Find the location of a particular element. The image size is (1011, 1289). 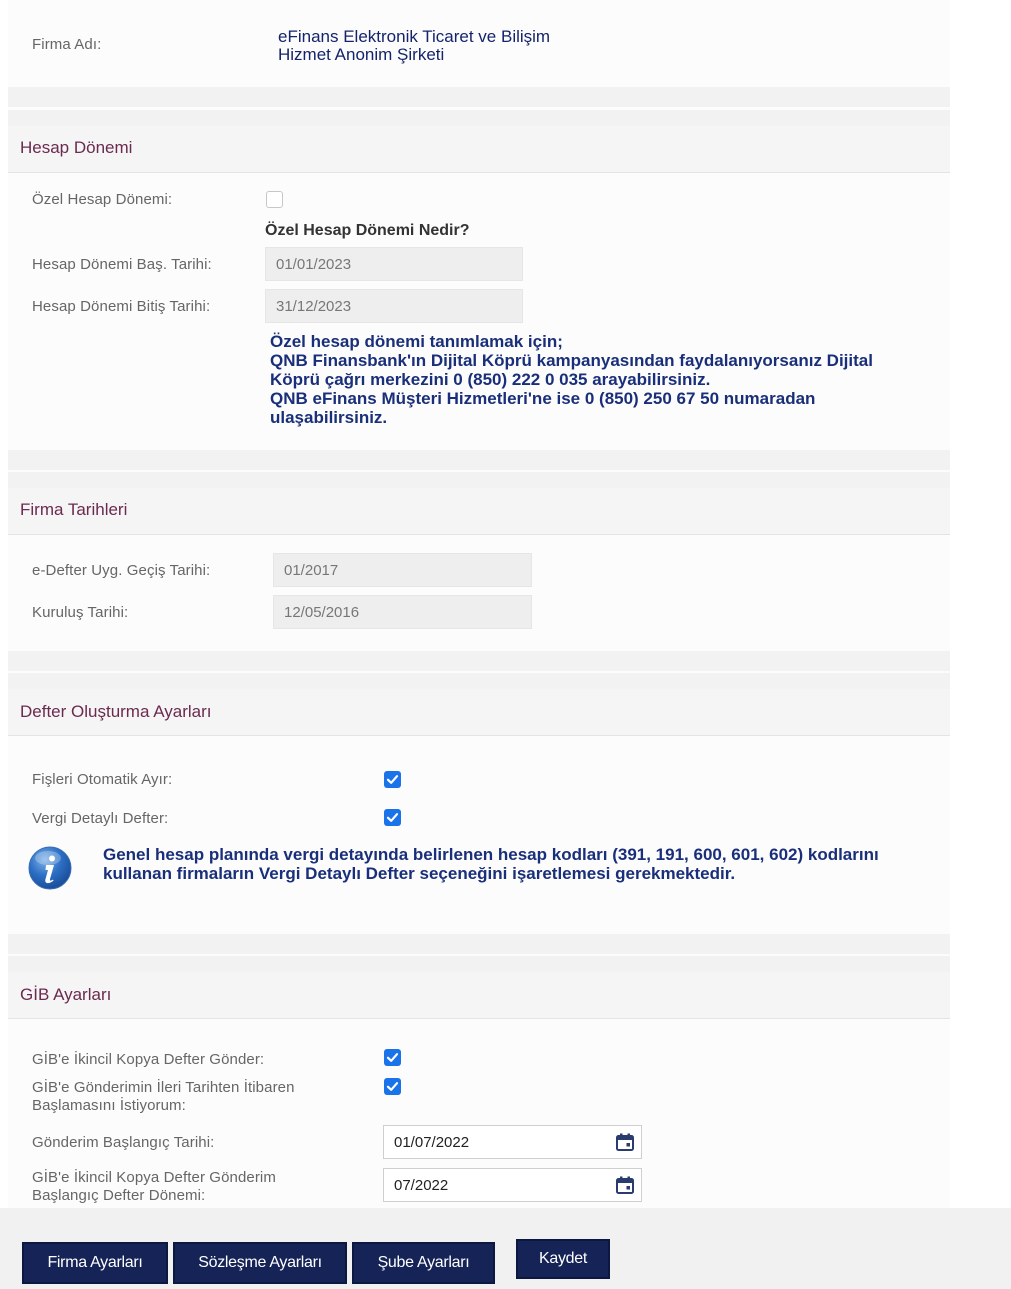

gib-ayarlari-header is located at coordinates (479, 995).